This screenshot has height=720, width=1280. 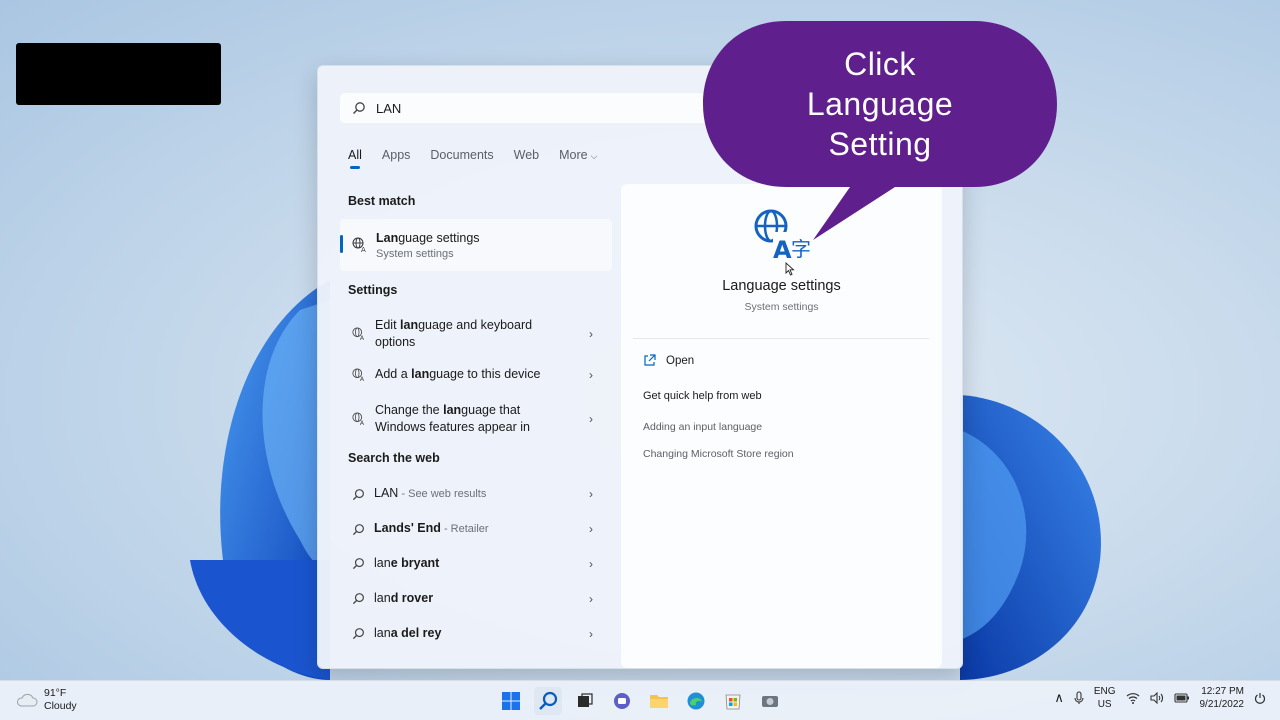 What do you see at coordinates (1181, 698) in the screenshot?
I see `battery-icon` at bounding box center [1181, 698].